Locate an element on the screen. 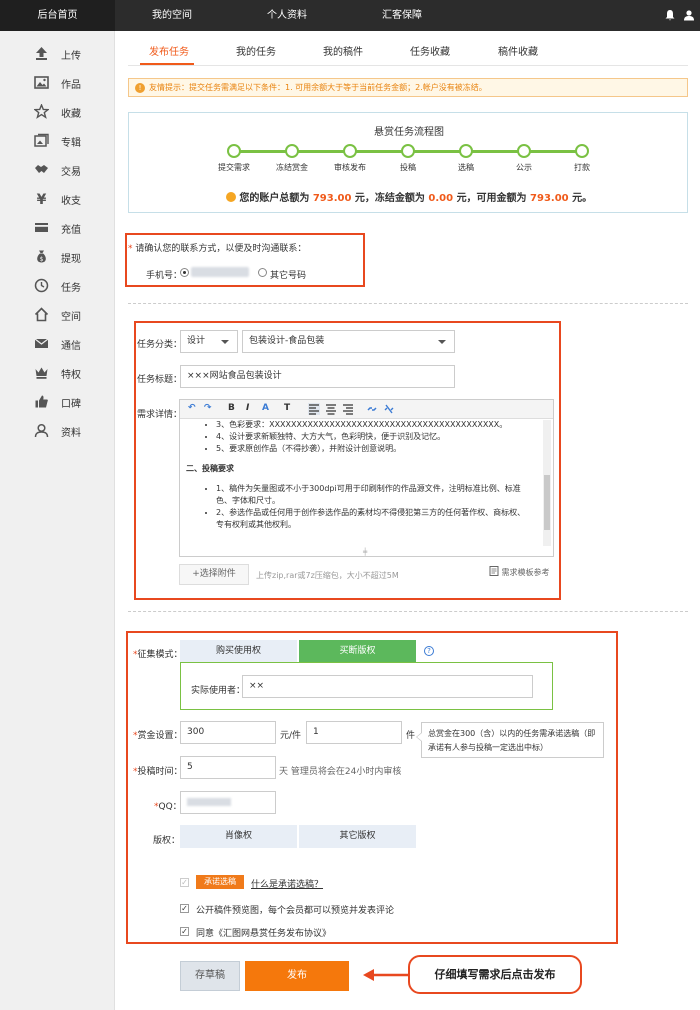 This screenshot has width=700, height=1010. other-number-radio is located at coordinates (262, 272).